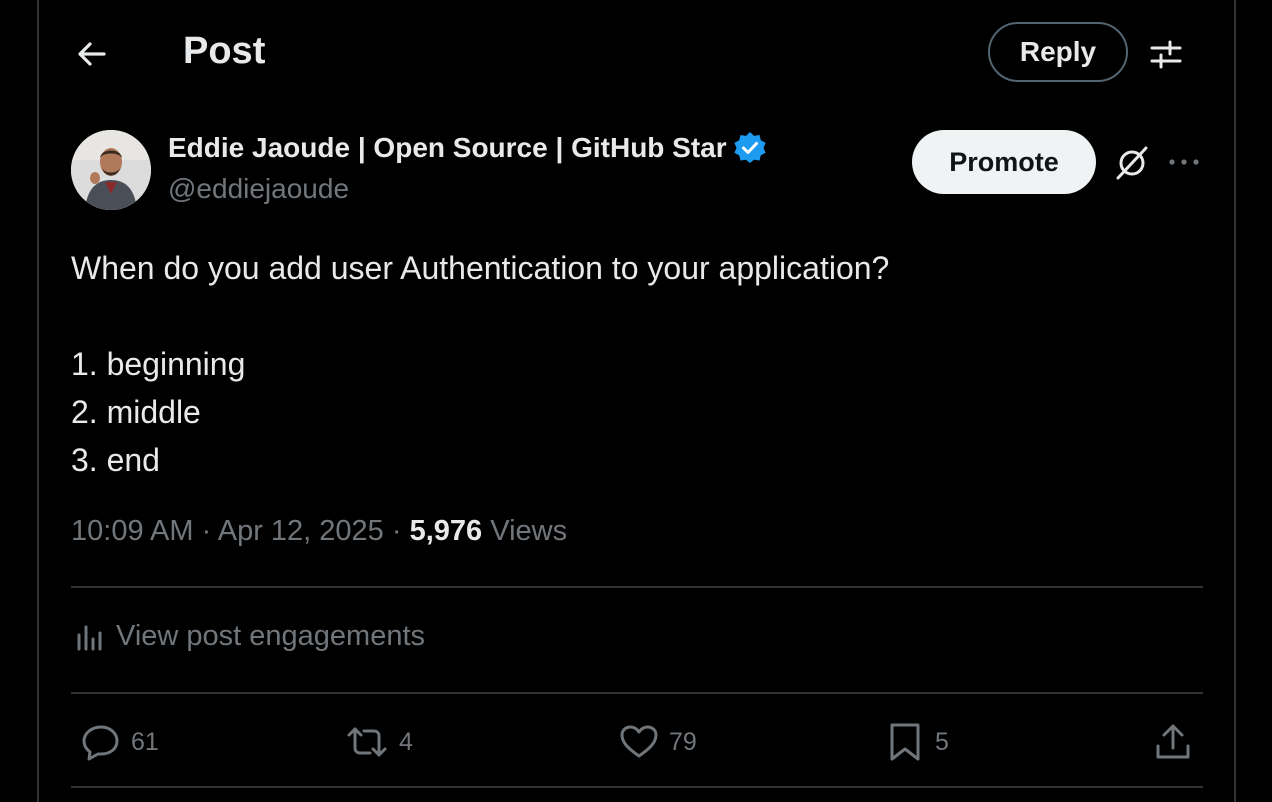 The image size is (1272, 802). I want to click on like-count: 79, so click(683, 741).